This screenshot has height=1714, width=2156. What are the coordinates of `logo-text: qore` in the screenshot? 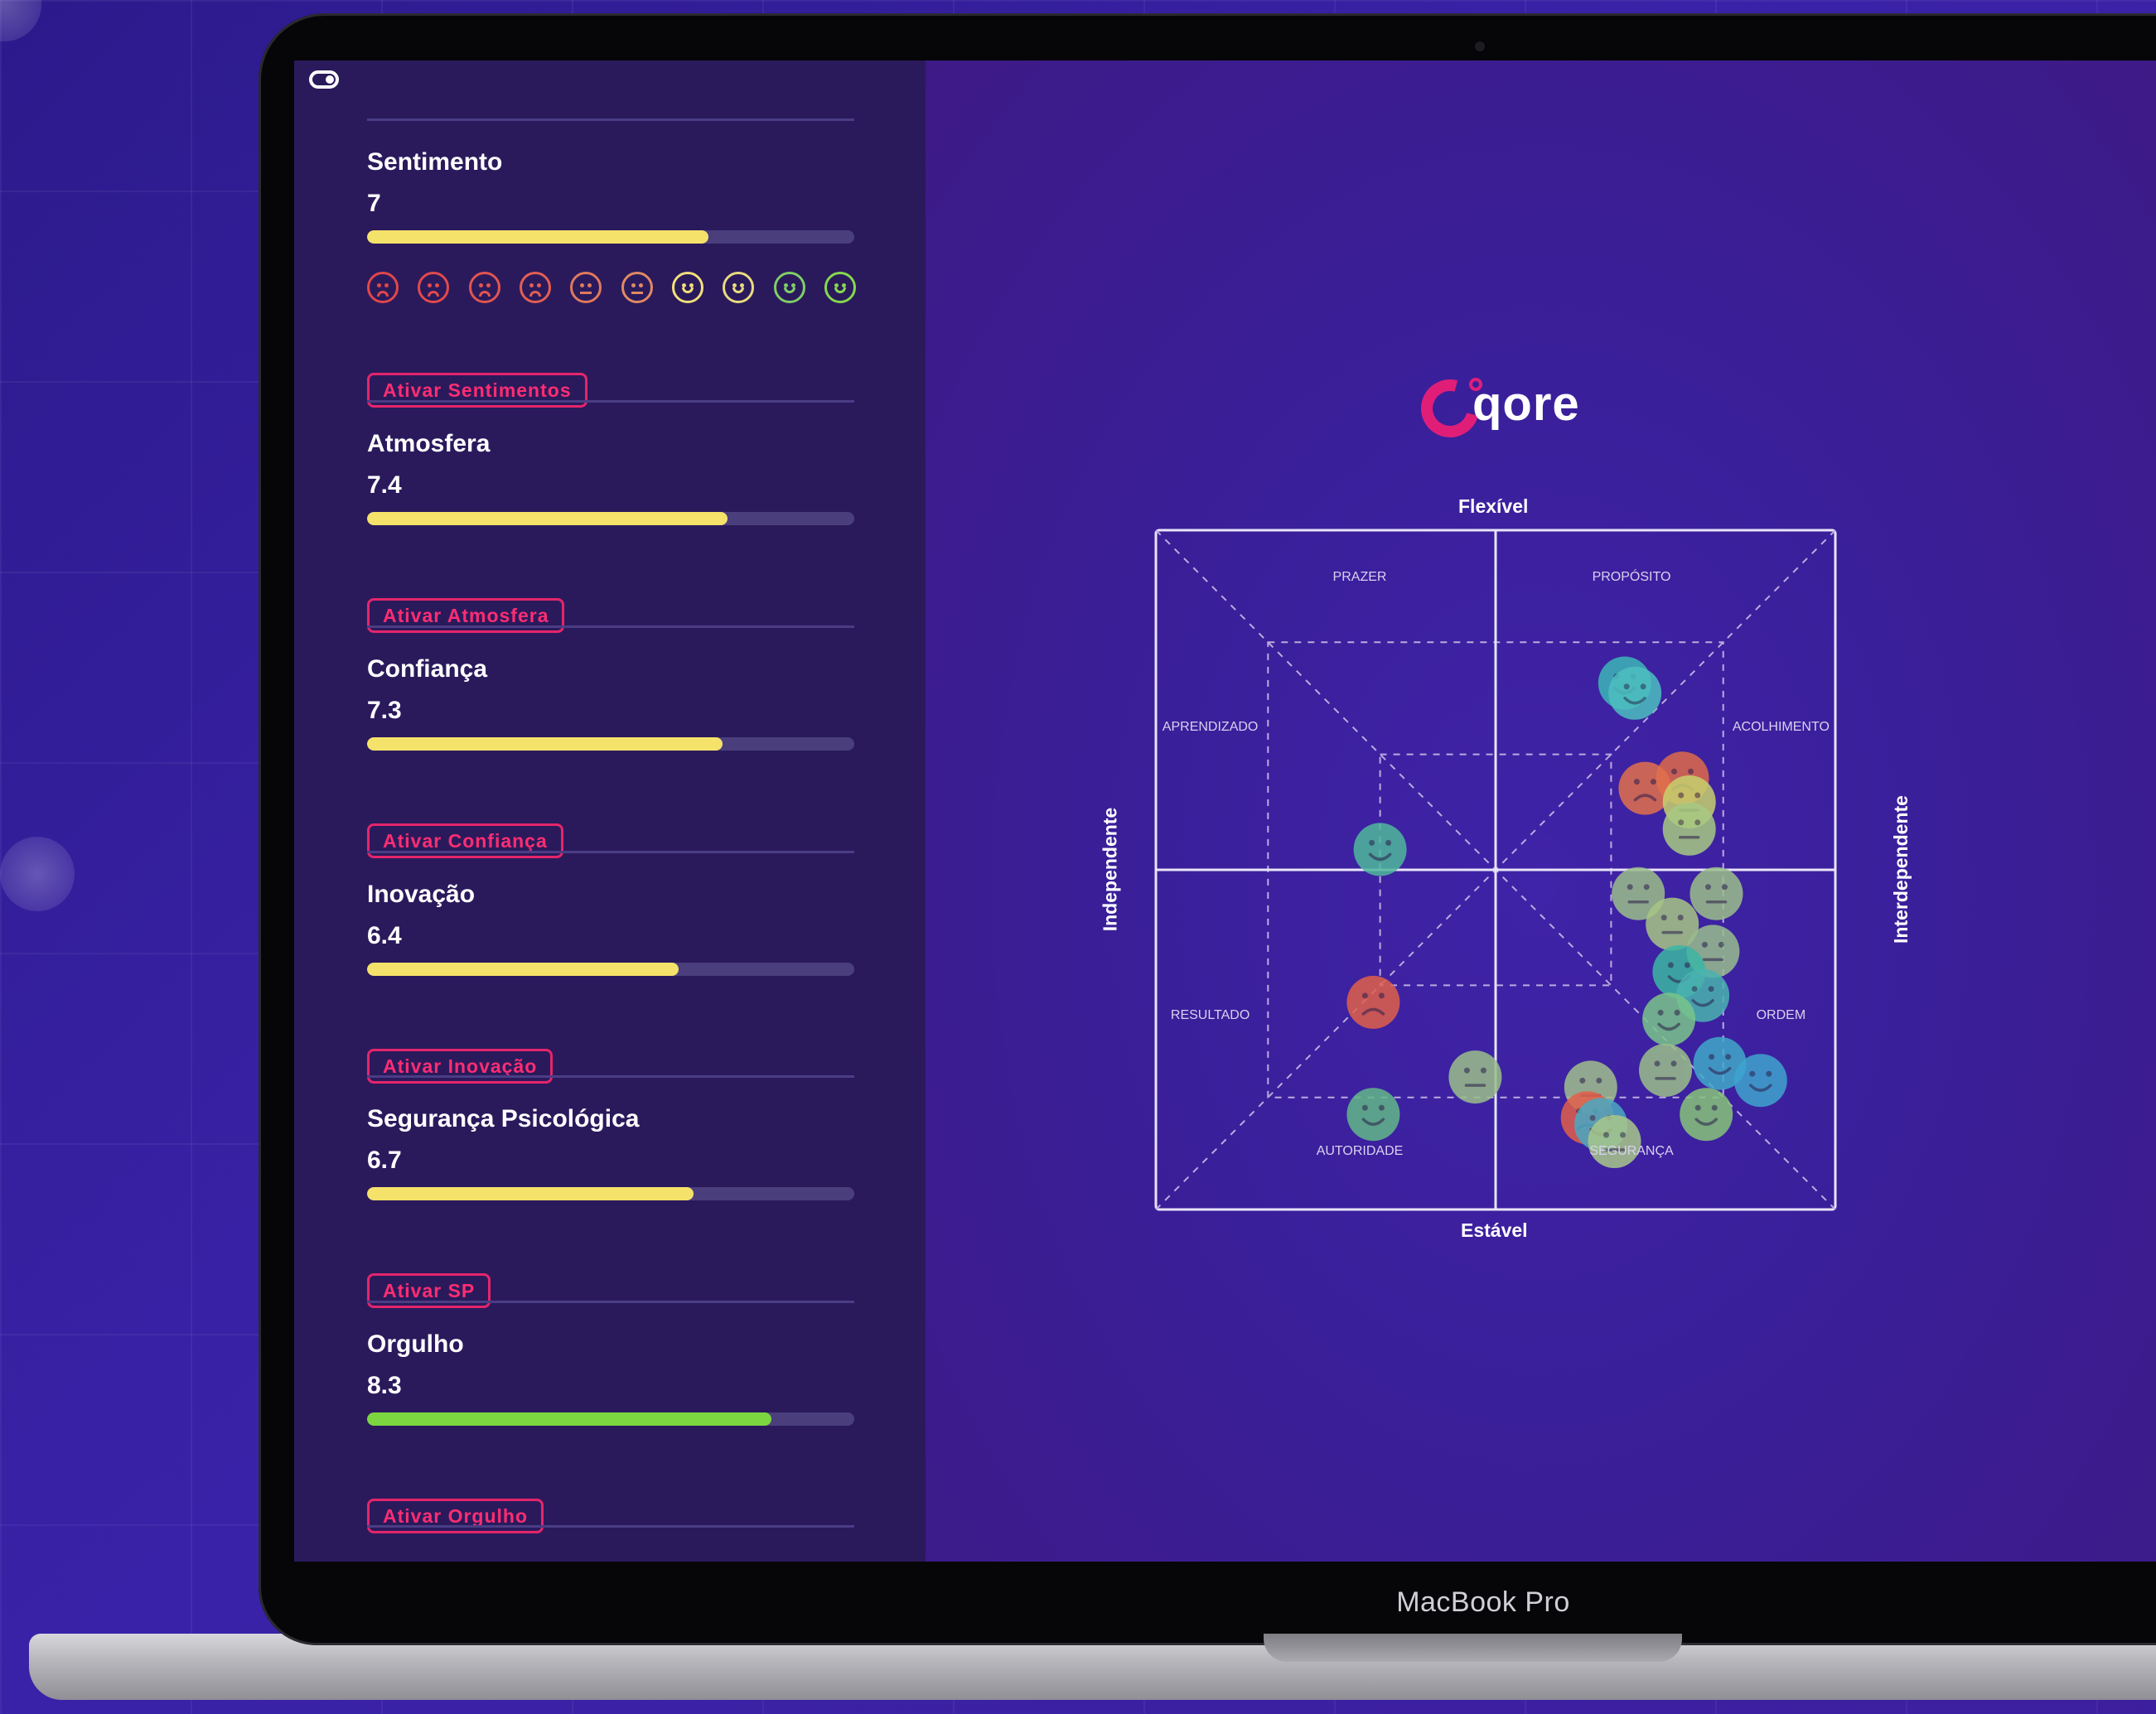 It's located at (1526, 404).